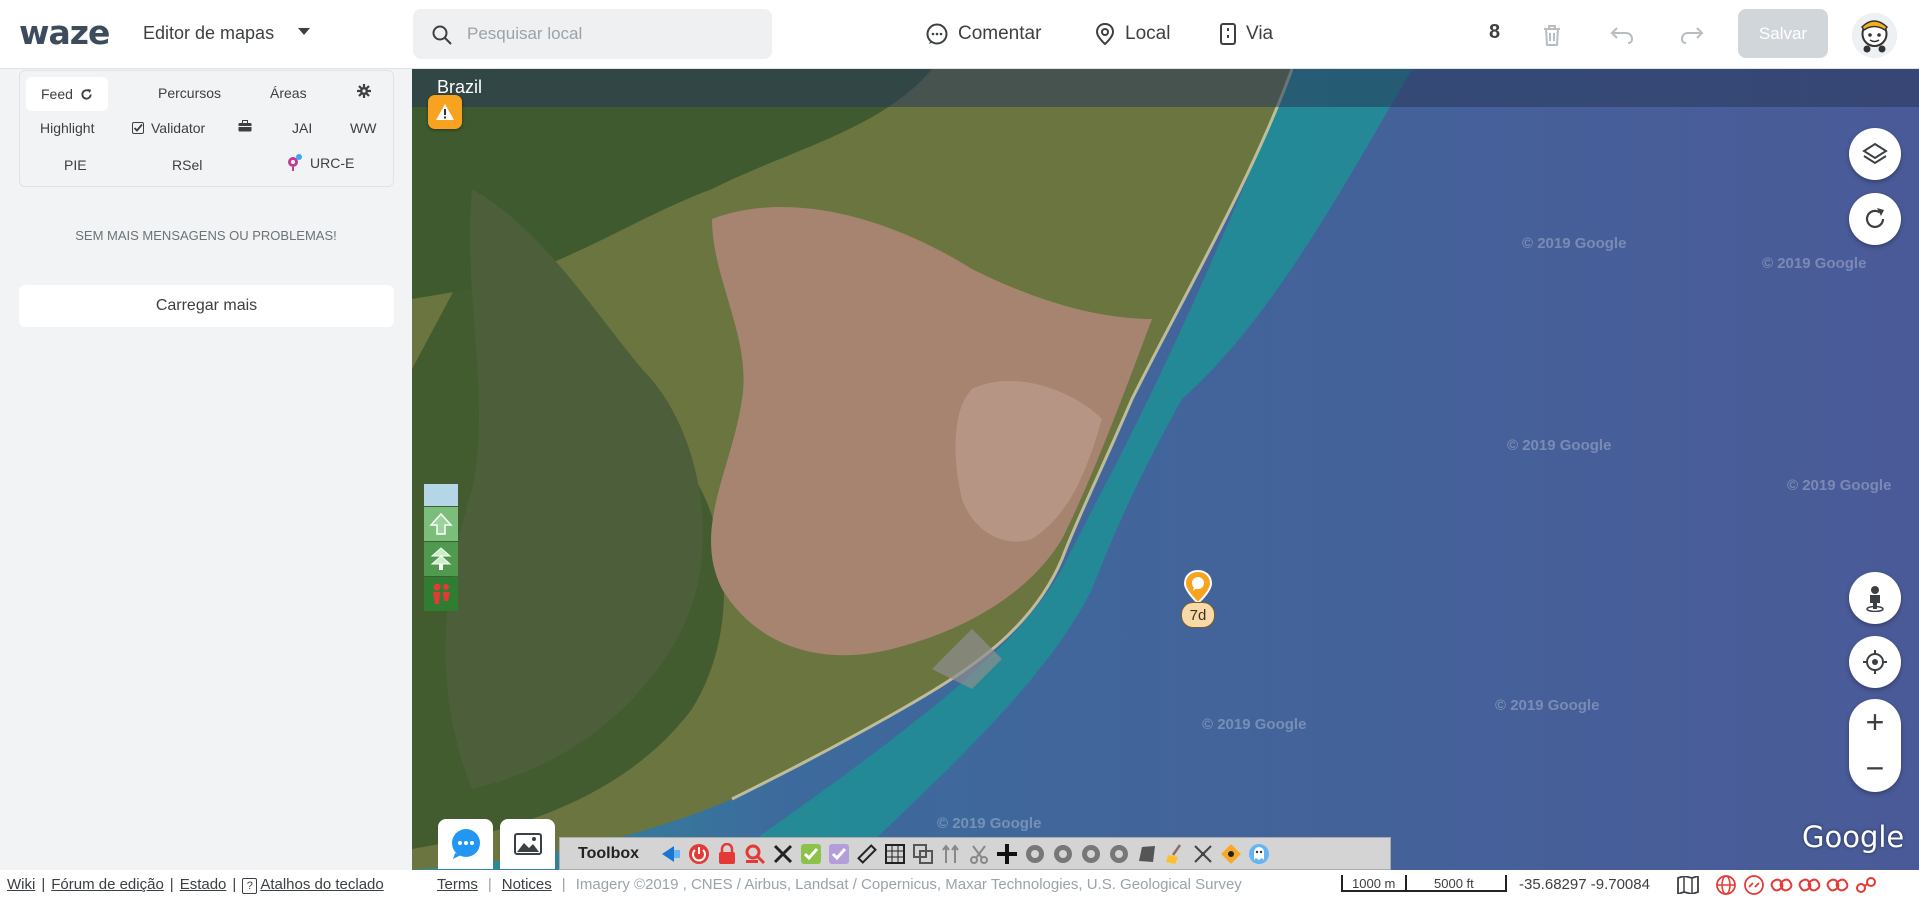 This screenshot has height=900, width=1919. What do you see at coordinates (1783, 33) in the screenshot?
I see `save-button: Salvar` at bounding box center [1783, 33].